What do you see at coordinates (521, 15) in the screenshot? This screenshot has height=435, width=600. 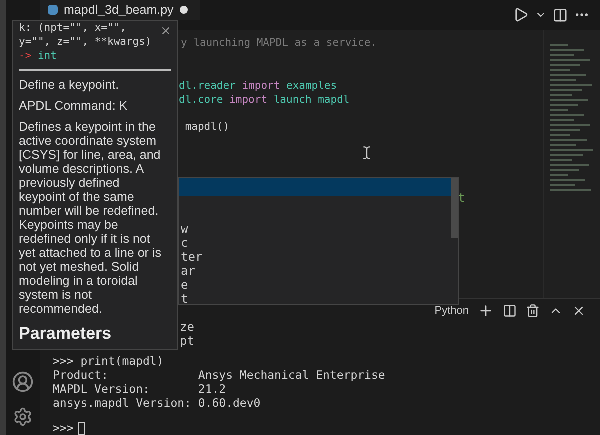 I see `run-icon` at bounding box center [521, 15].